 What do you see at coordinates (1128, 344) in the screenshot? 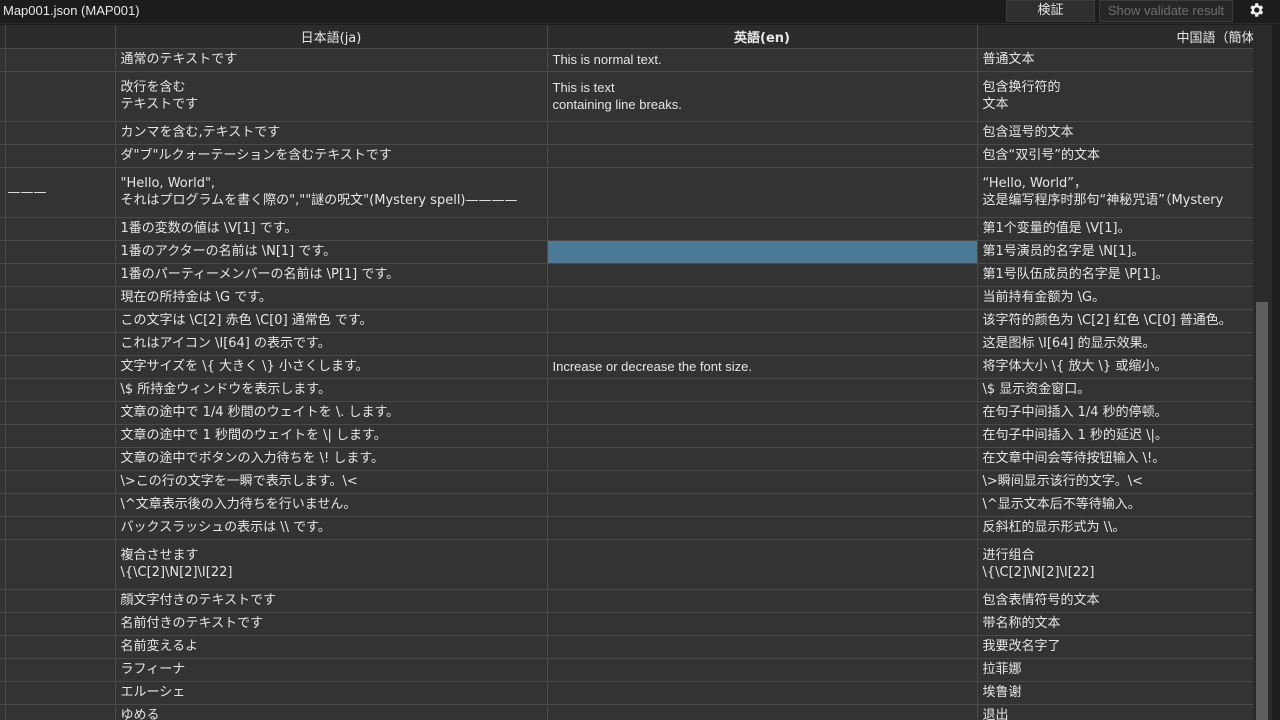
I see `zh-cell: 这是图标 \I[64] 的显示效果。` at bounding box center [1128, 344].